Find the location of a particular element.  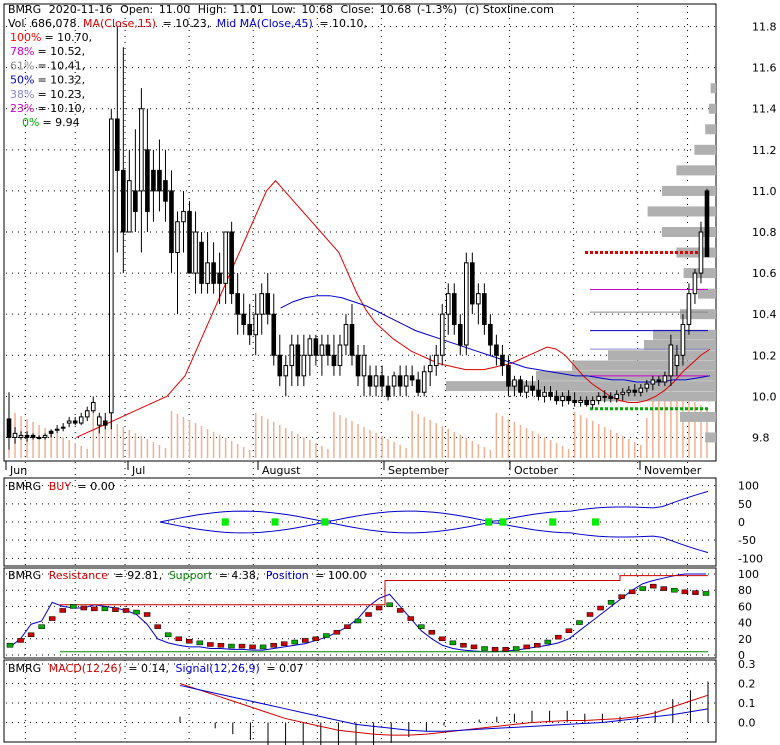

date-label: November is located at coordinates (673, 470).